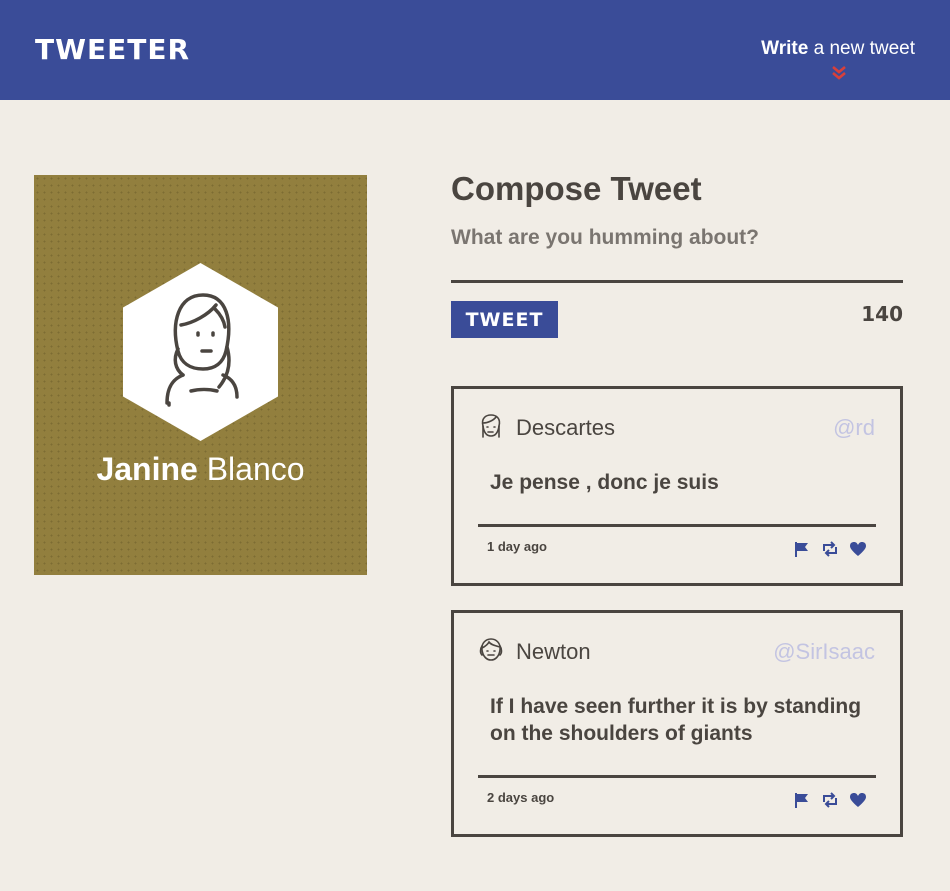 The height and width of the screenshot is (891, 950). Describe the element at coordinates (255, 469) in the screenshot. I see `profile-last-name: Blanco` at that location.